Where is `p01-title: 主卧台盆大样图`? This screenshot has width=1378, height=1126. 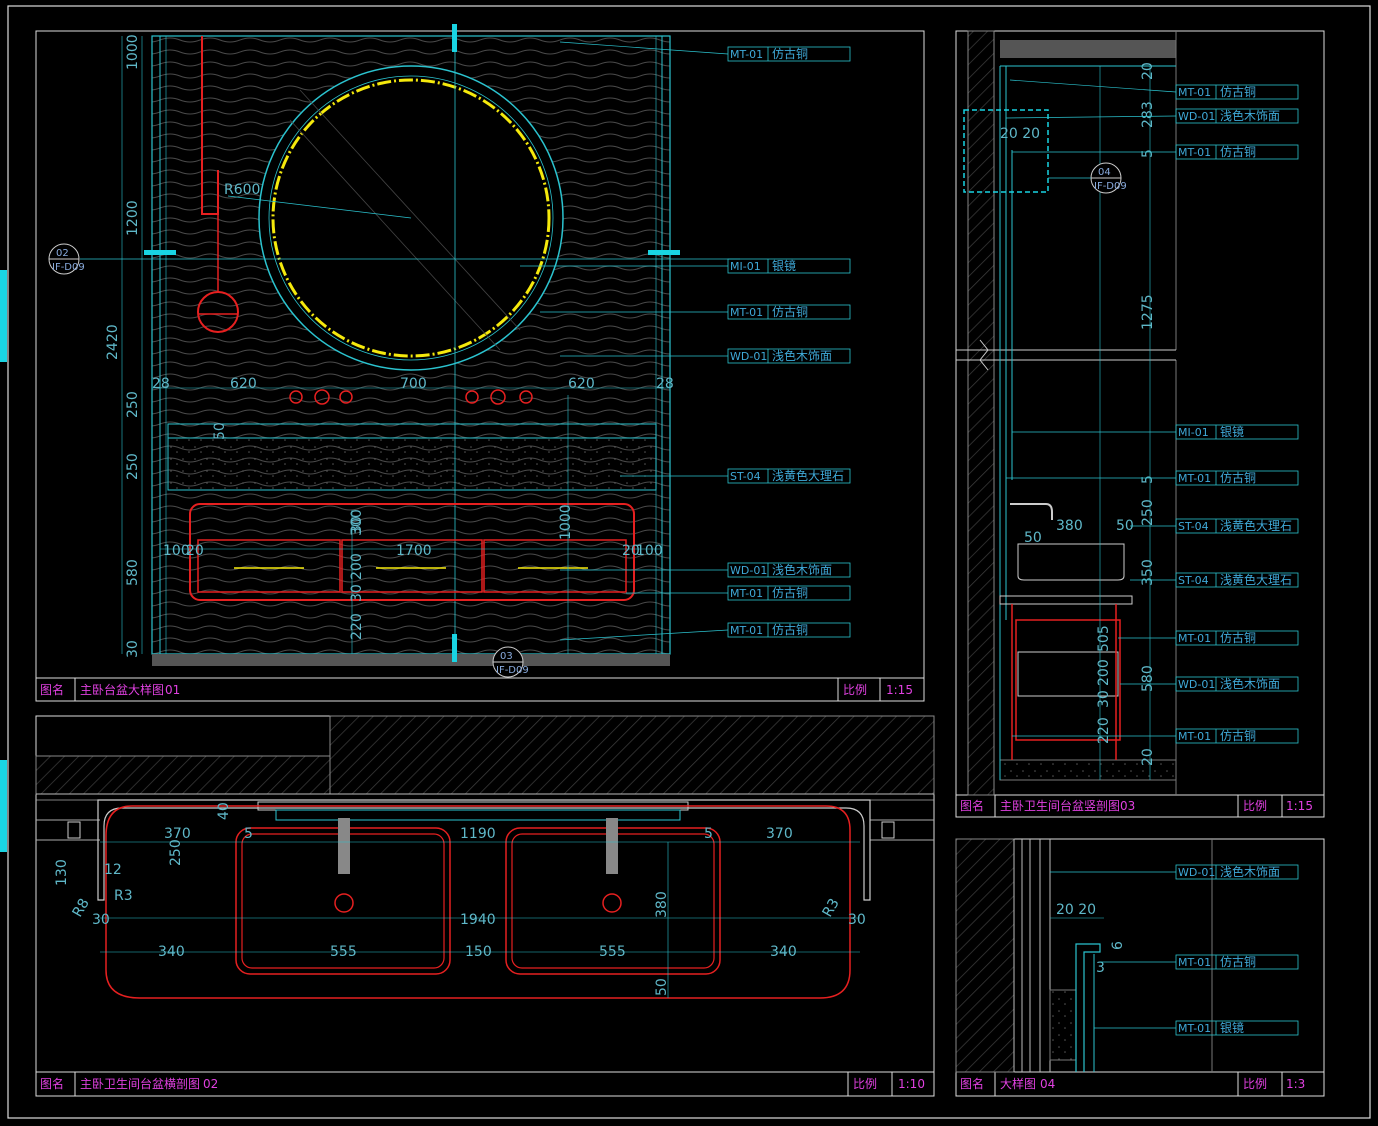
p01-title: 主卧台盆大样图 is located at coordinates (122, 689).